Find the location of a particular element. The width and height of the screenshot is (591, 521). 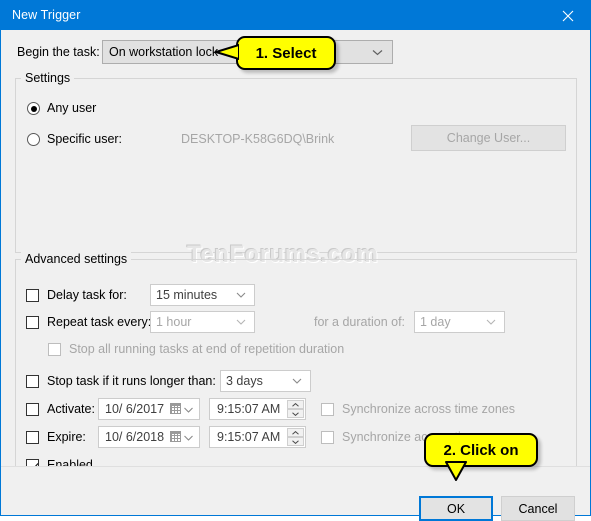

callout-select: 1. Select is located at coordinates (286, 53).